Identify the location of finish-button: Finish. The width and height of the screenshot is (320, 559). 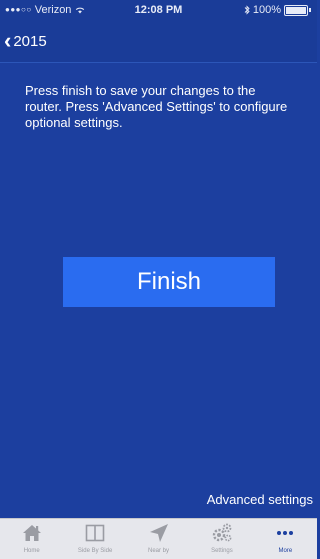
(169, 282).